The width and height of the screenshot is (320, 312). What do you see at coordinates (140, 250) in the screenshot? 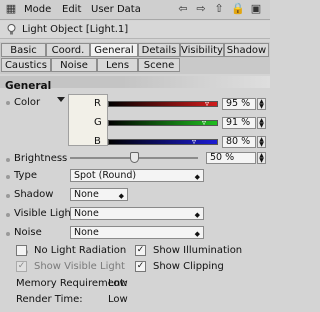
I see `show-illumination-checkbox: ✓` at bounding box center [140, 250].